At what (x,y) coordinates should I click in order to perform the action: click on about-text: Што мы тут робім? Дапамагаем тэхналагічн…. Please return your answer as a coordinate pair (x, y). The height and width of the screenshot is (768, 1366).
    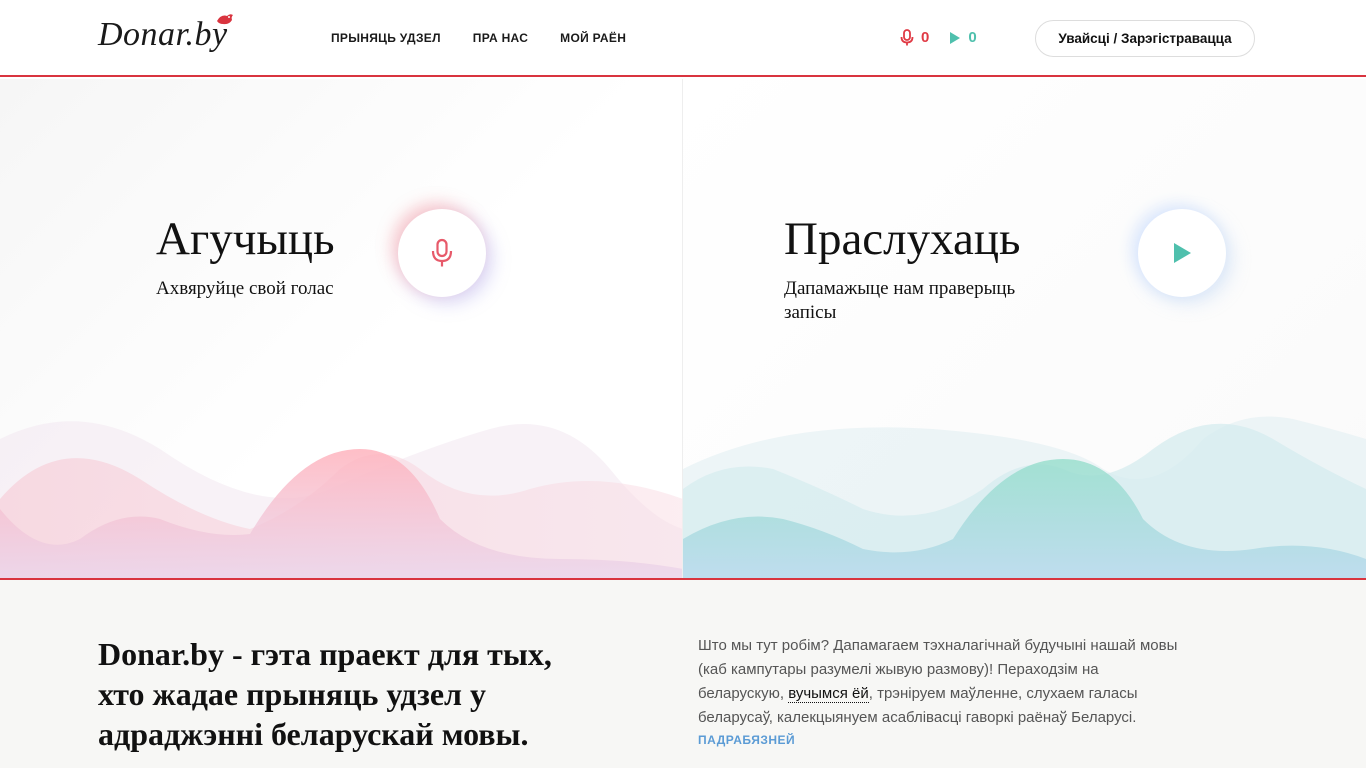
    Looking at the image, I should click on (938, 691).